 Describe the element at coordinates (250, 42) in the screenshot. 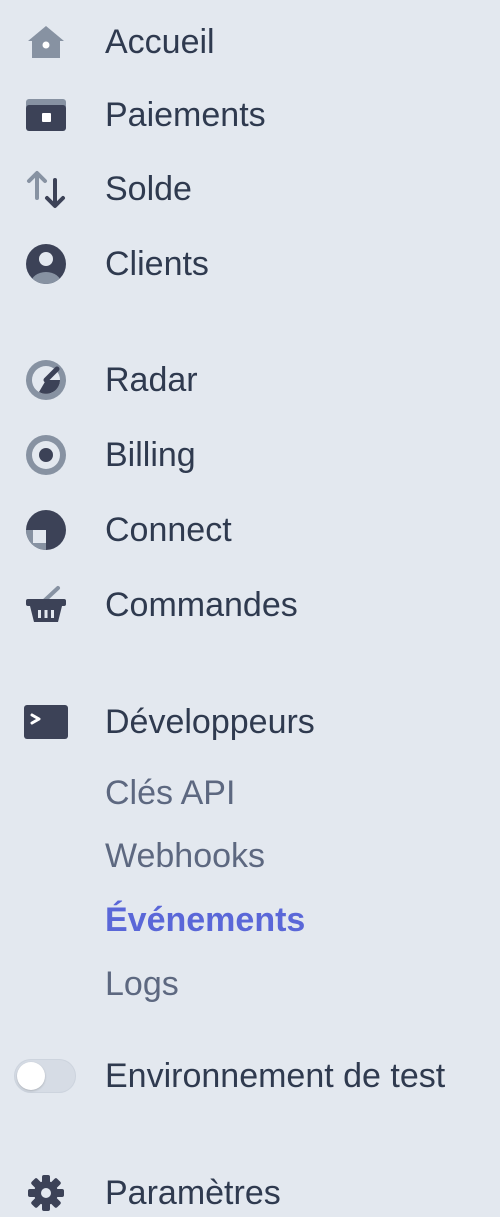

I see `sidebar-item-home: Accueil` at that location.